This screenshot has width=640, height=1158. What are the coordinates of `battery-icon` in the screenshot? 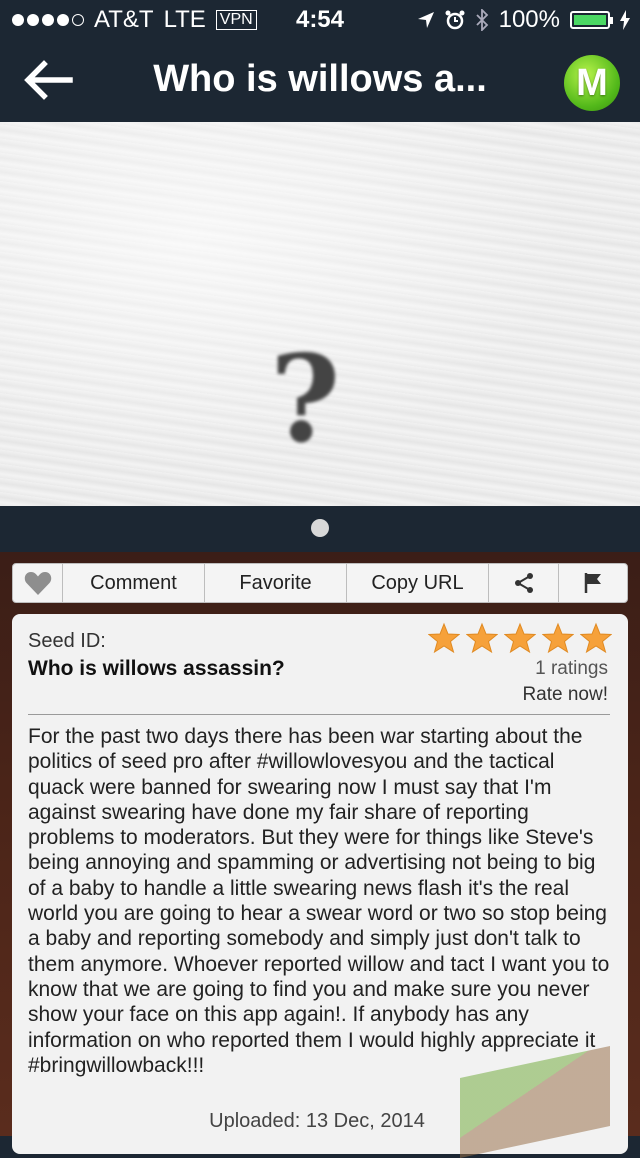 It's located at (591, 20).